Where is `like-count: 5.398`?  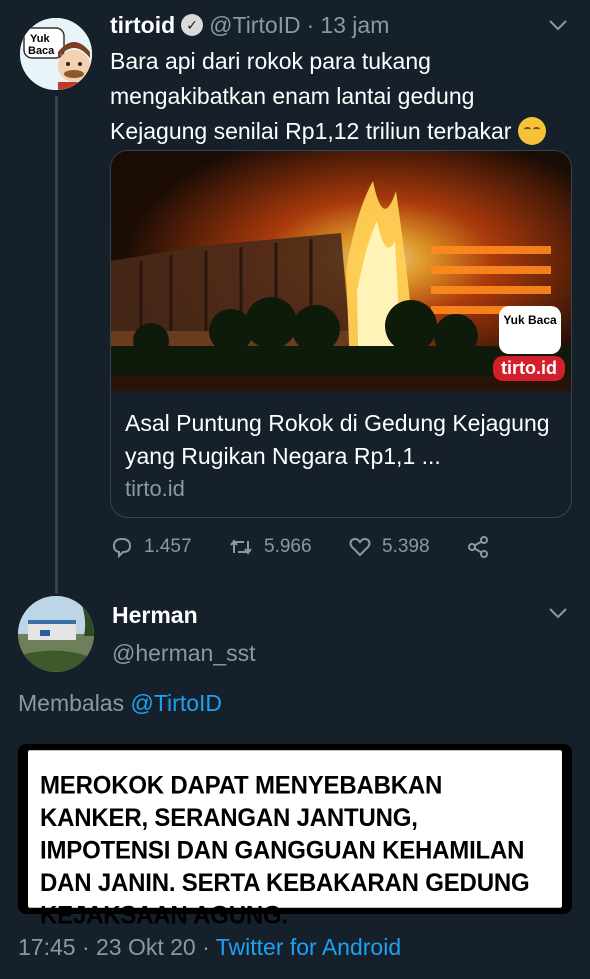
like-count: 5.398 is located at coordinates (406, 546).